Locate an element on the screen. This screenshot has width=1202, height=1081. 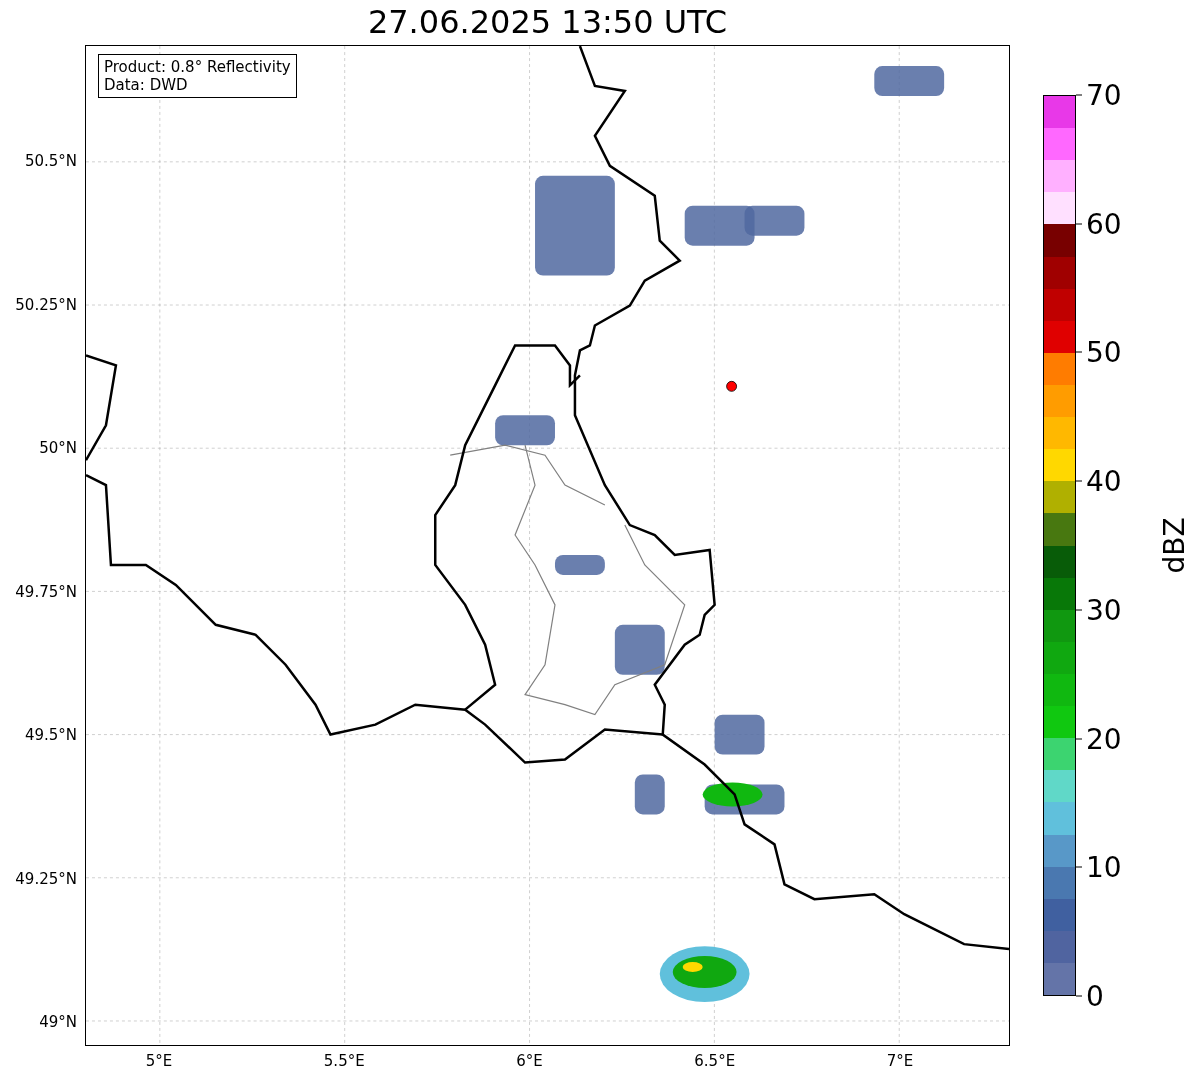
colorbar-tick-label: 40 is located at coordinates (1104, 481).